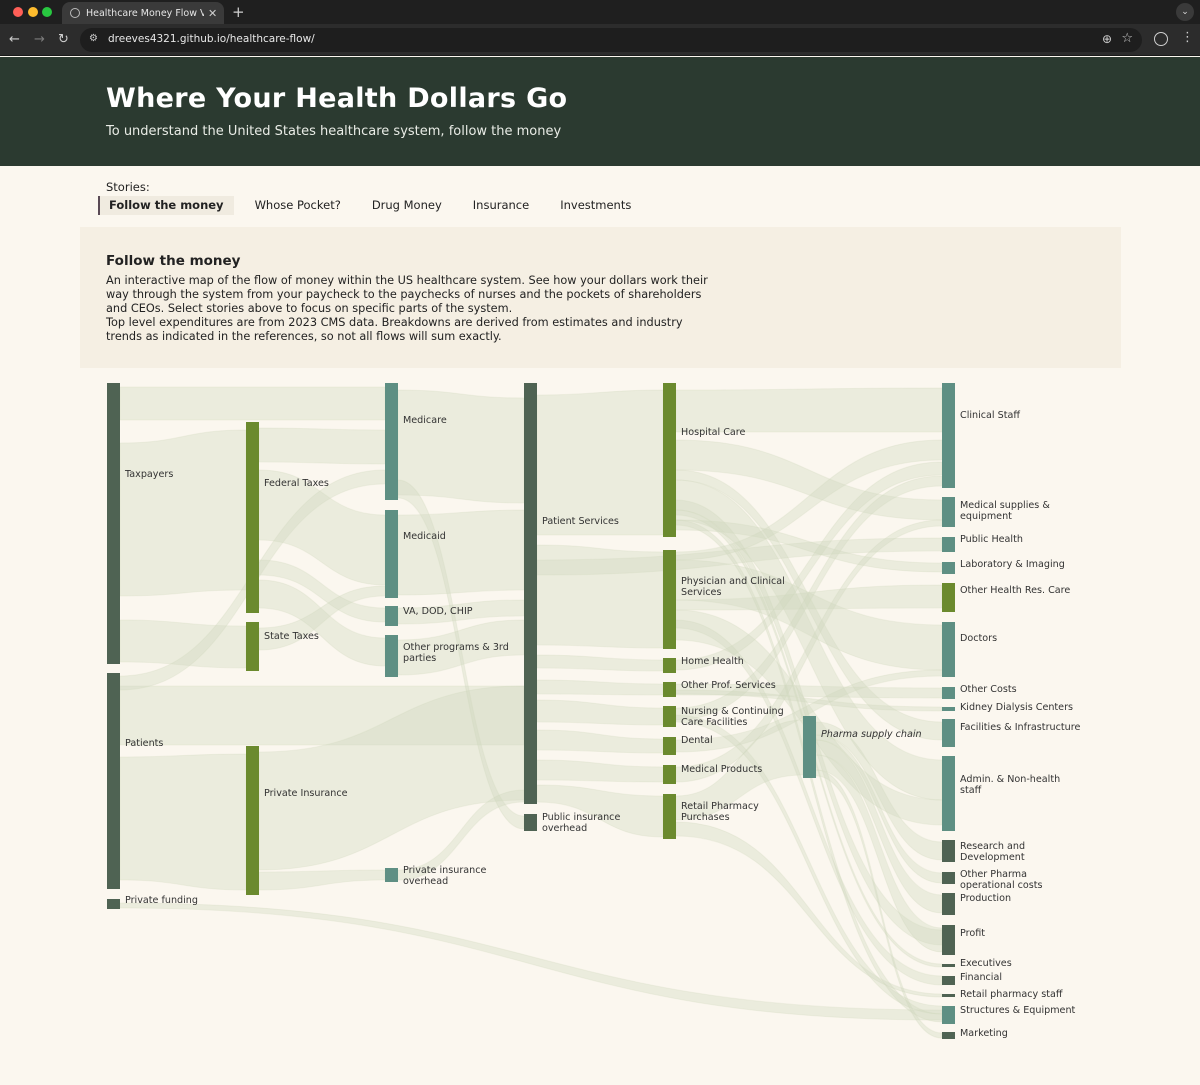 Image resolution: width=1200 pixels, height=1085 pixels. I want to click on sankey-node-other-pharma, so click(948, 878).